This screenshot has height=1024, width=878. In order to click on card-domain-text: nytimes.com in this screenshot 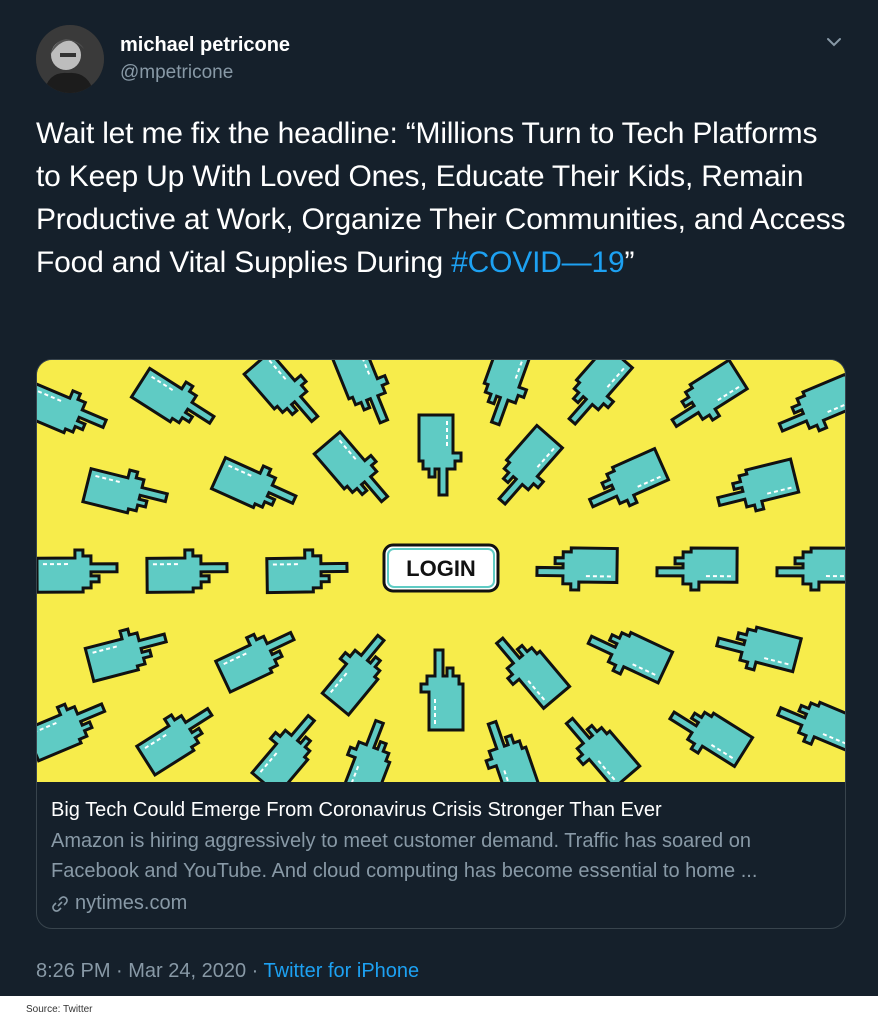, I will do `click(131, 903)`.